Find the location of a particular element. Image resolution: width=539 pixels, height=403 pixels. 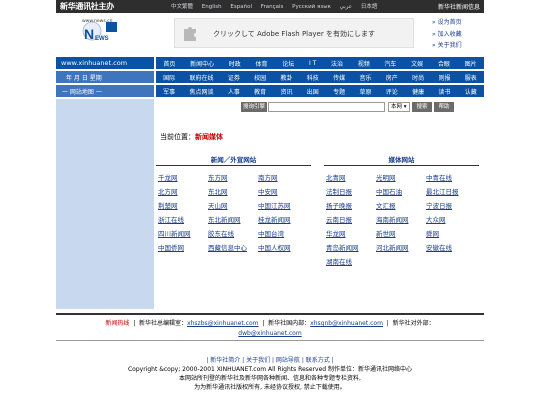

site-link: 新世网 is located at coordinates (386, 233).